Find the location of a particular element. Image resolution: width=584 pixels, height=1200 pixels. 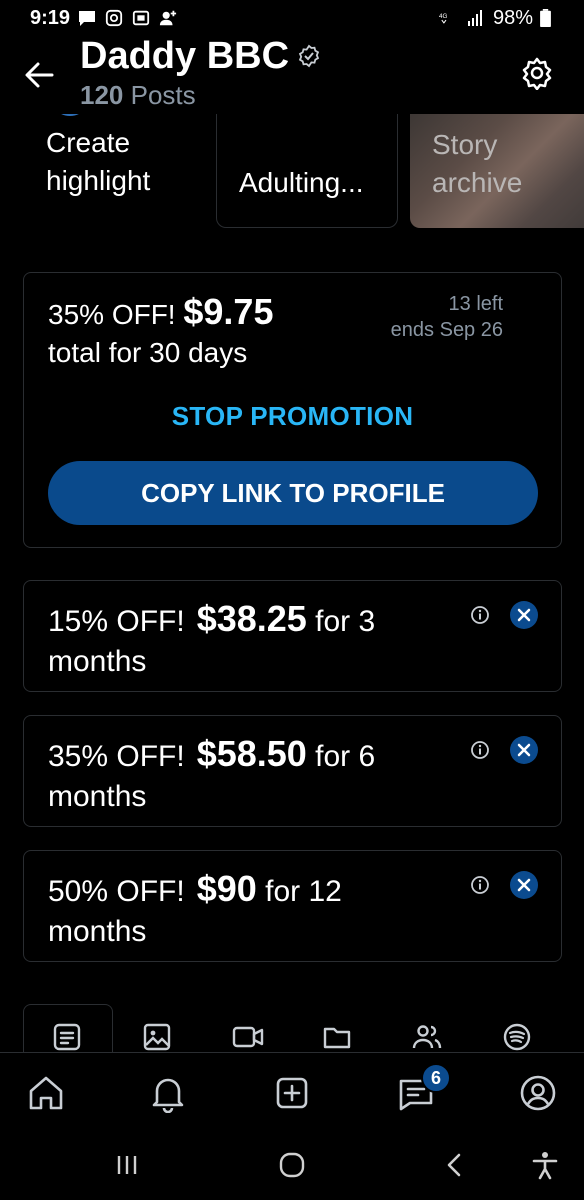

stop-promotion-button: STOP PROMOTION is located at coordinates (292, 416).